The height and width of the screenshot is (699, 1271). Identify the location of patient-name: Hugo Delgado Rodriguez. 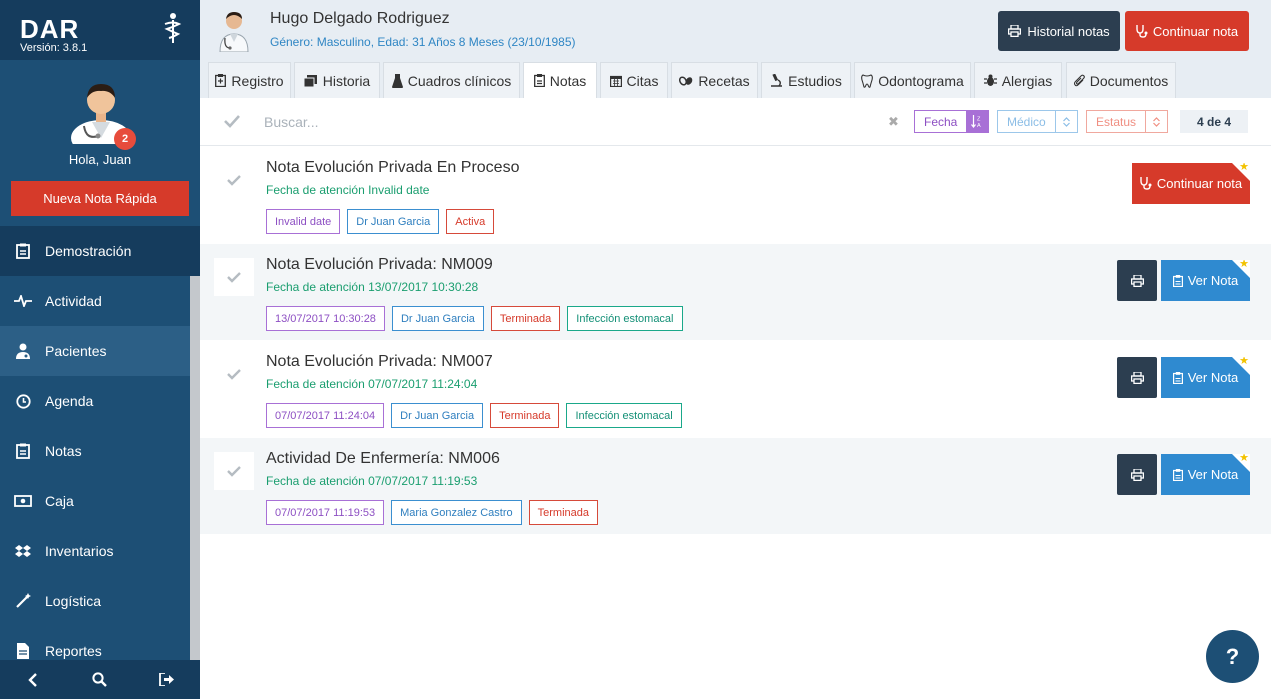
(360, 18).